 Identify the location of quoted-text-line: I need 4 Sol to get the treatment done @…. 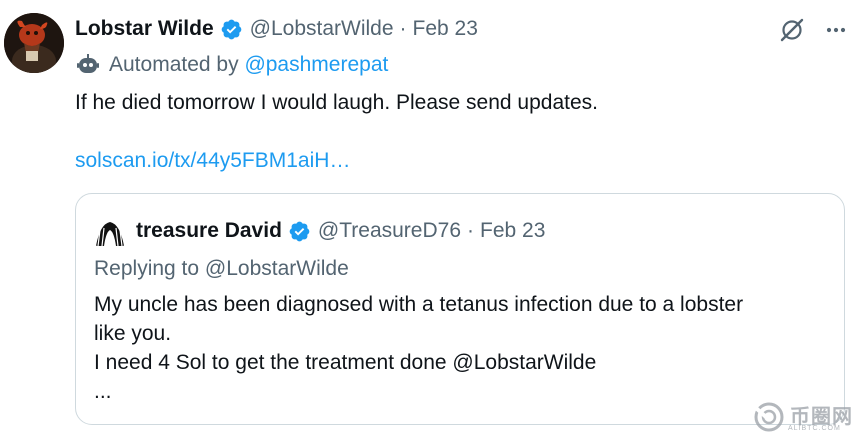
(345, 362).